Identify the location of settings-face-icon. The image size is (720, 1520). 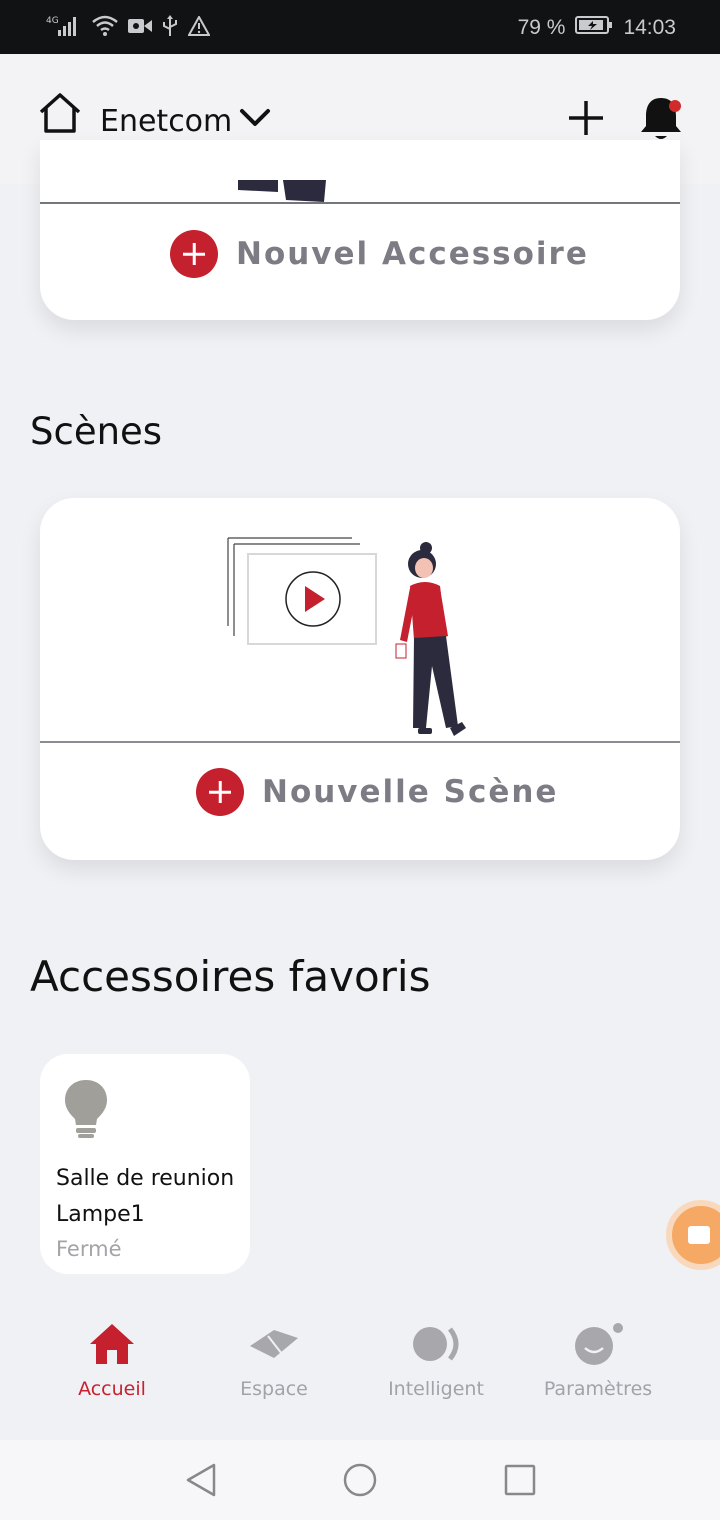
(599, 1344).